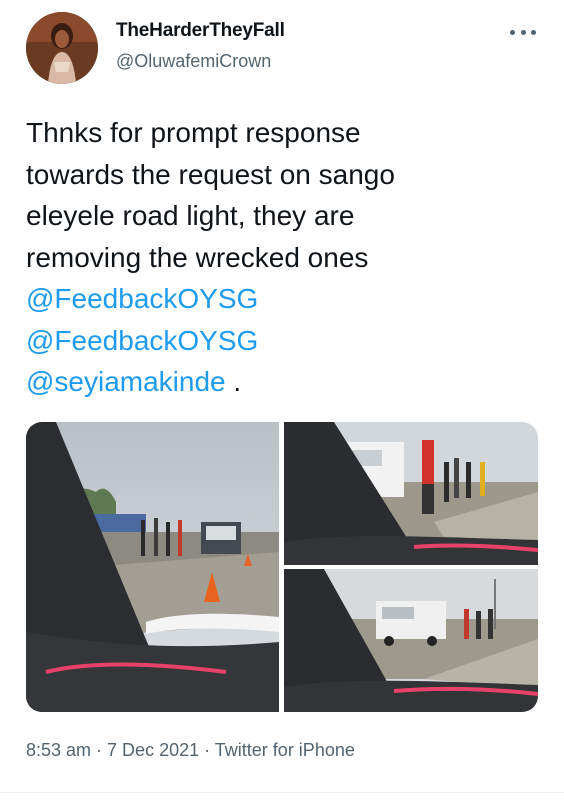  I want to click on trailing-text: ., so click(233, 381).